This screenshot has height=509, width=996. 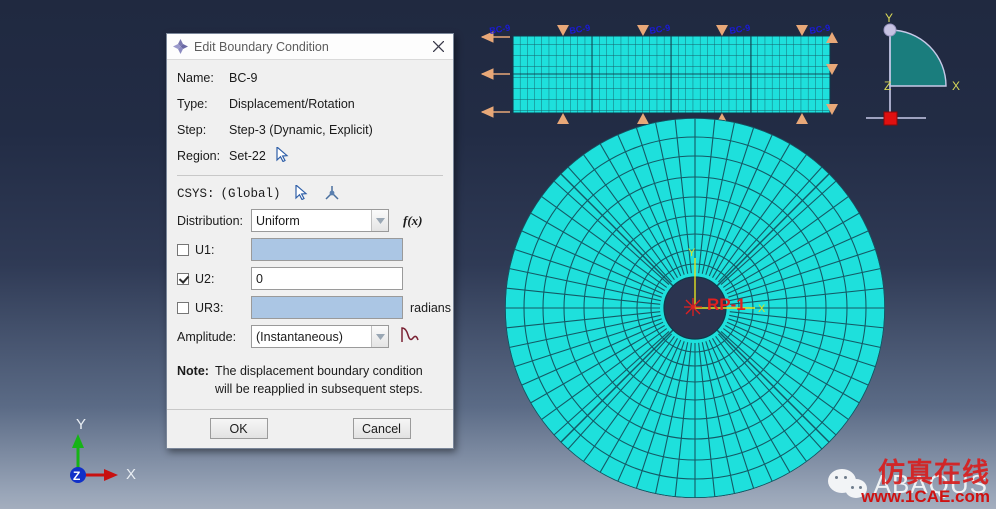 What do you see at coordinates (332, 194) in the screenshot?
I see `axis-triad-icon` at bounding box center [332, 194].